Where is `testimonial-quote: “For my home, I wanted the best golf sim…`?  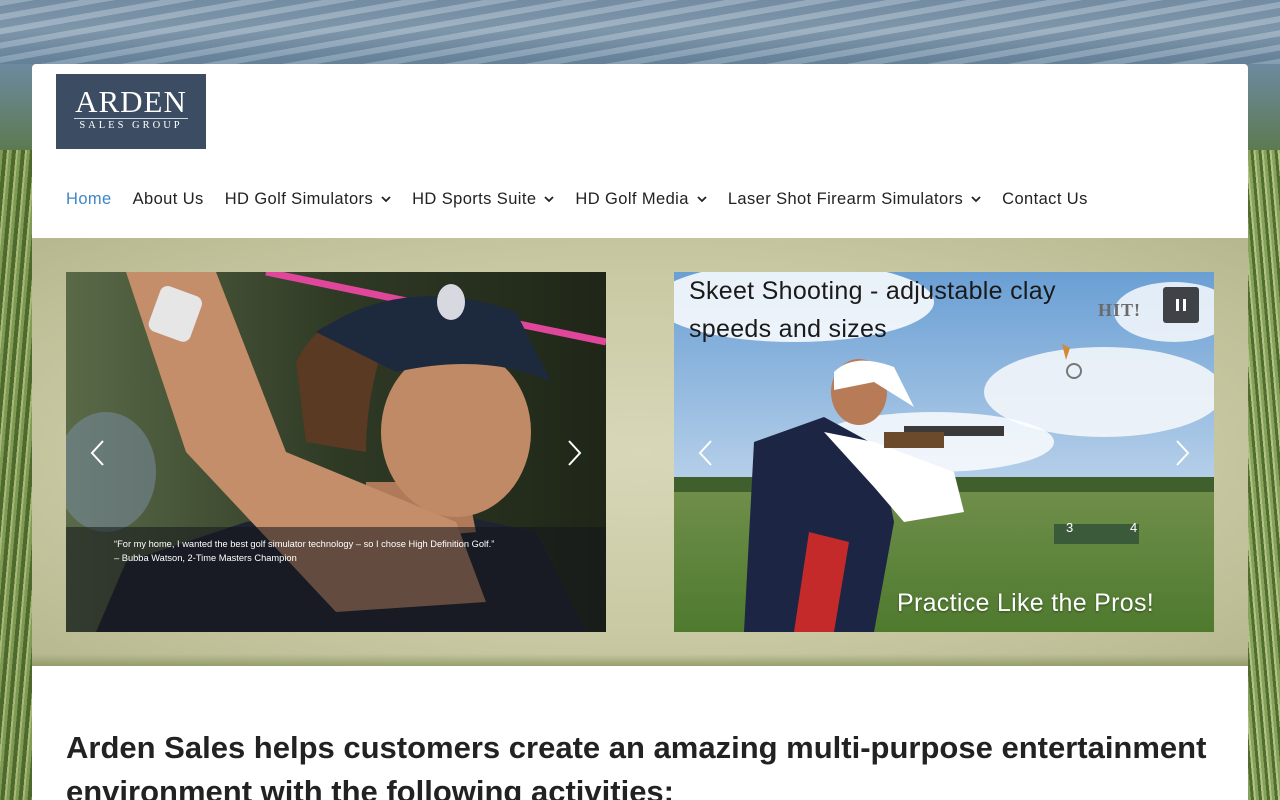
testimonial-quote: “For my home, I wanted the best golf sim… is located at coordinates (304, 551).